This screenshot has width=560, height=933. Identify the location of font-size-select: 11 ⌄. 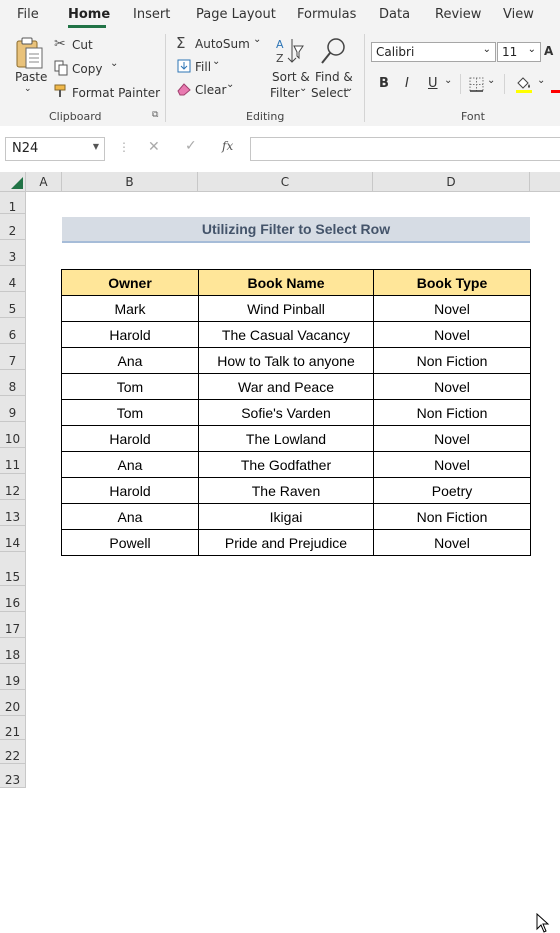
(519, 52).